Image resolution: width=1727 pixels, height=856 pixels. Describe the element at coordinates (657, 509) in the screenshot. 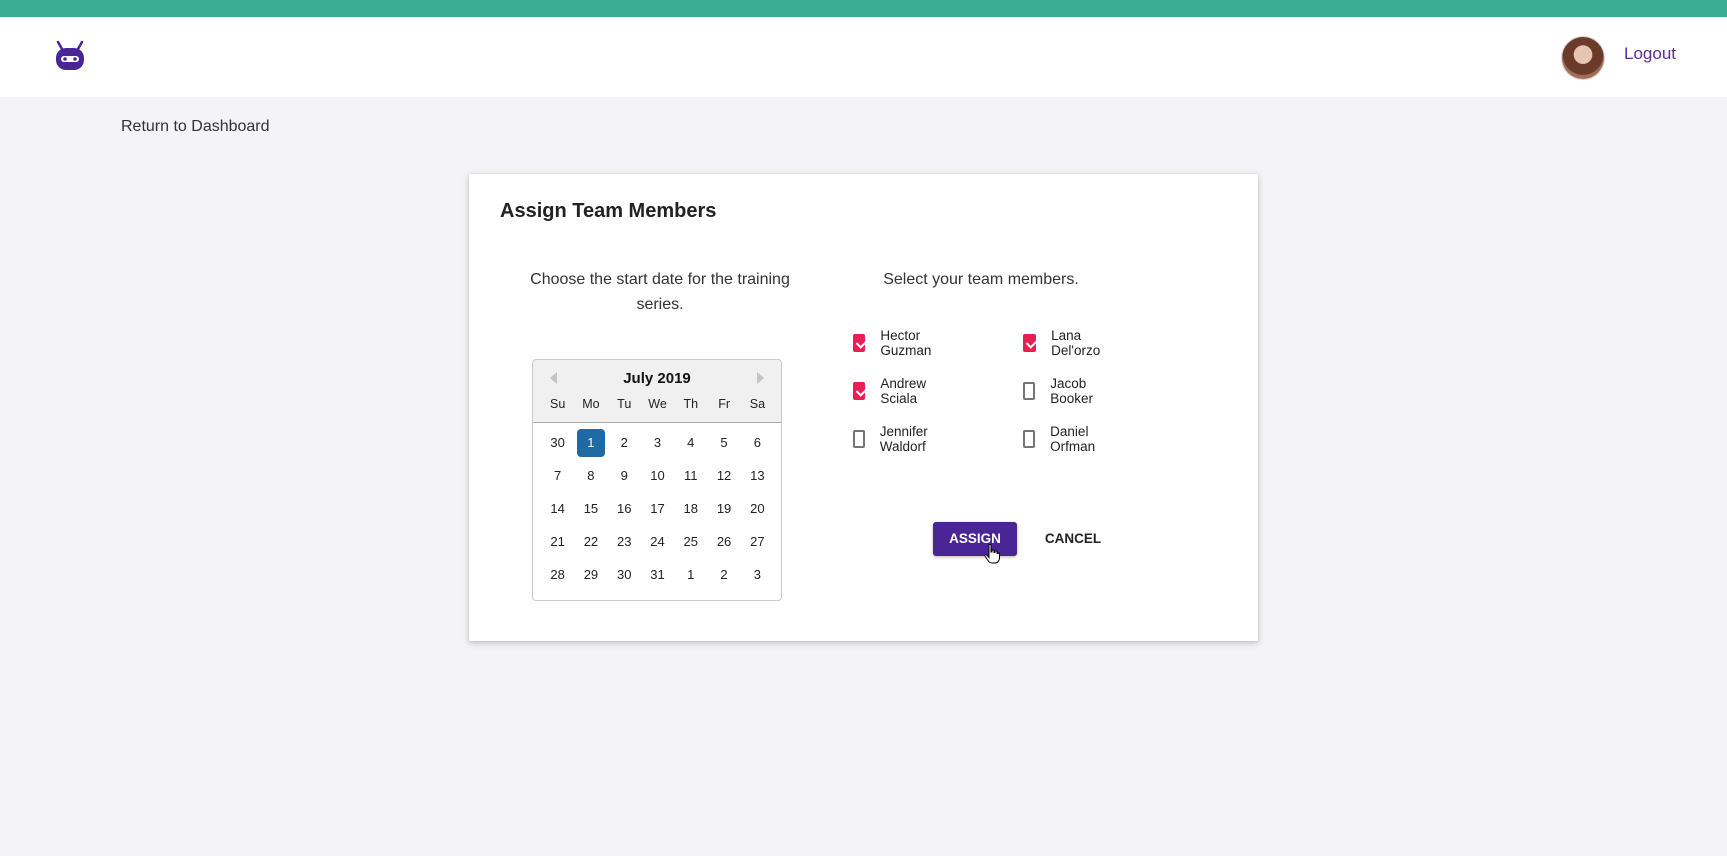

I see `calendar-day: 17` at that location.